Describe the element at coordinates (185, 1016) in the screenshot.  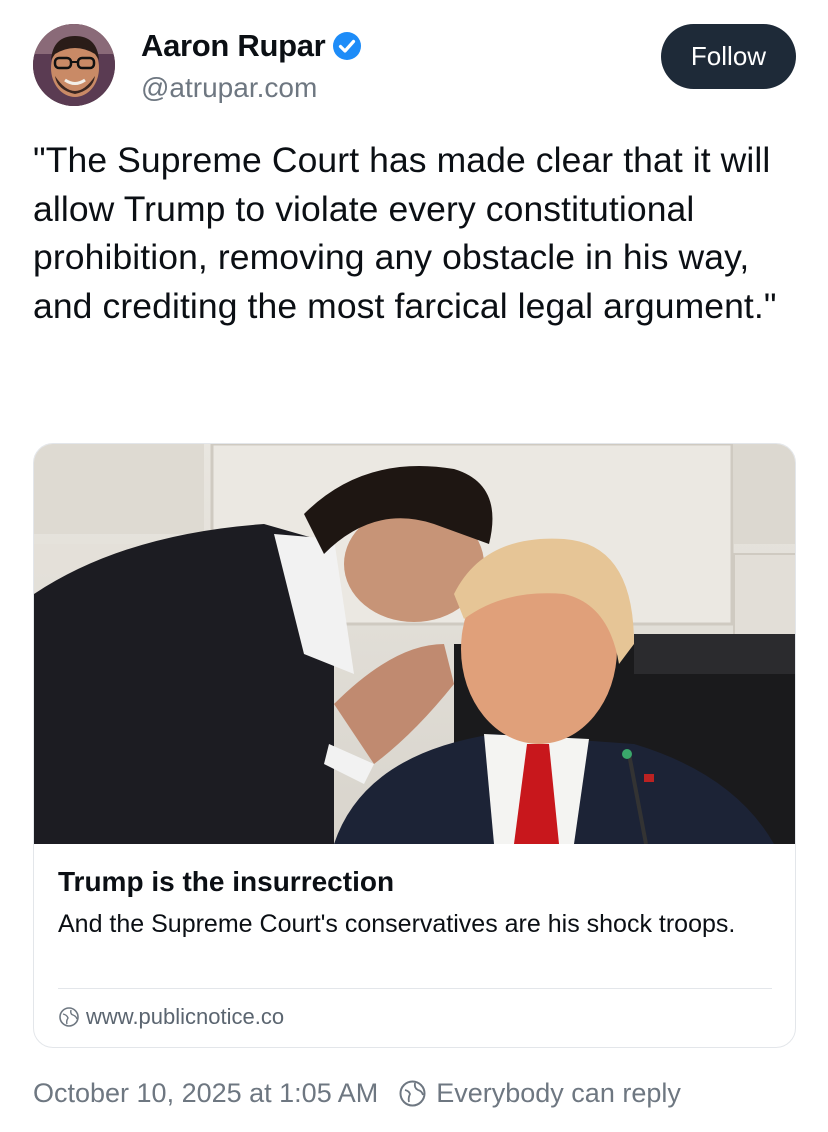
I see `card-source-url: www.publicnotice.co` at that location.